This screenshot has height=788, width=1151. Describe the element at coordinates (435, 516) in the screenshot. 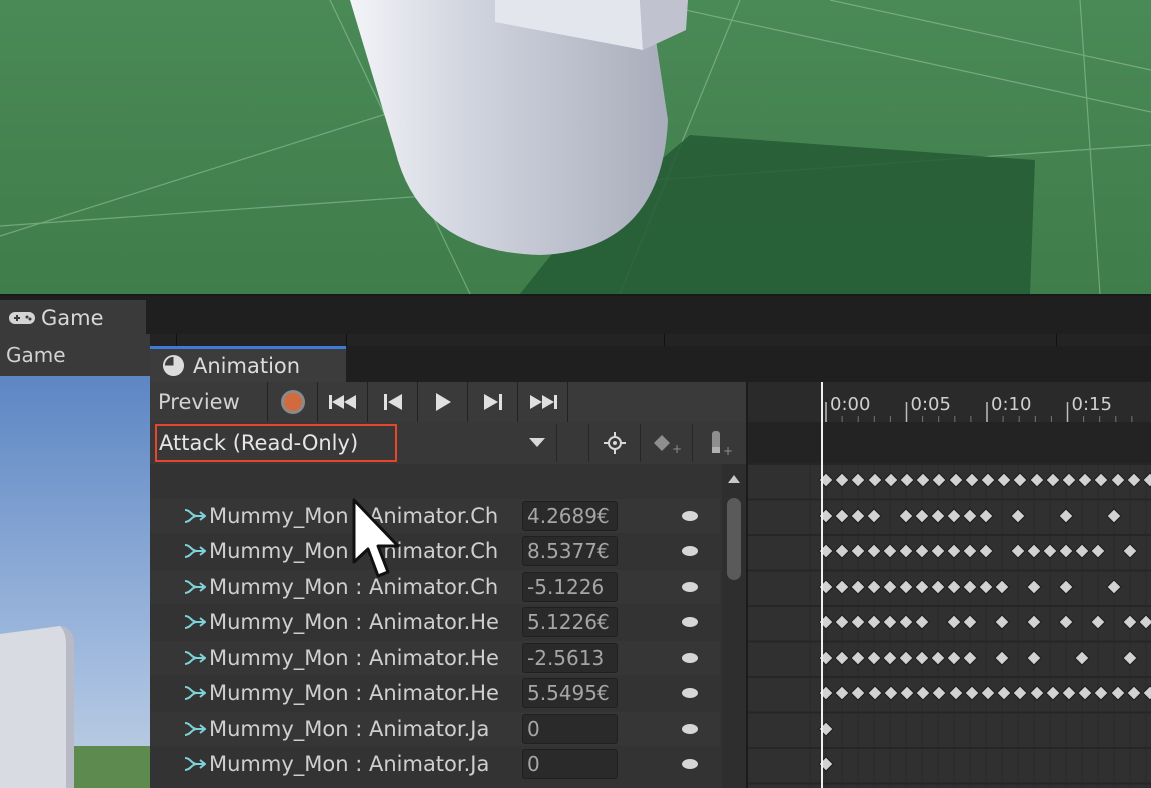

I see `property-row: Mummy_Mon : Animator.Ch 4.2689€` at that location.